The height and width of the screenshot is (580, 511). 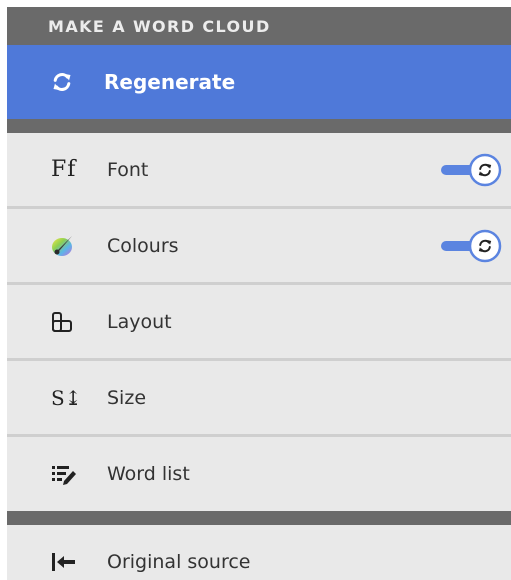 What do you see at coordinates (259, 247) in the screenshot?
I see `menu-item-colours: Colours` at bounding box center [259, 247].